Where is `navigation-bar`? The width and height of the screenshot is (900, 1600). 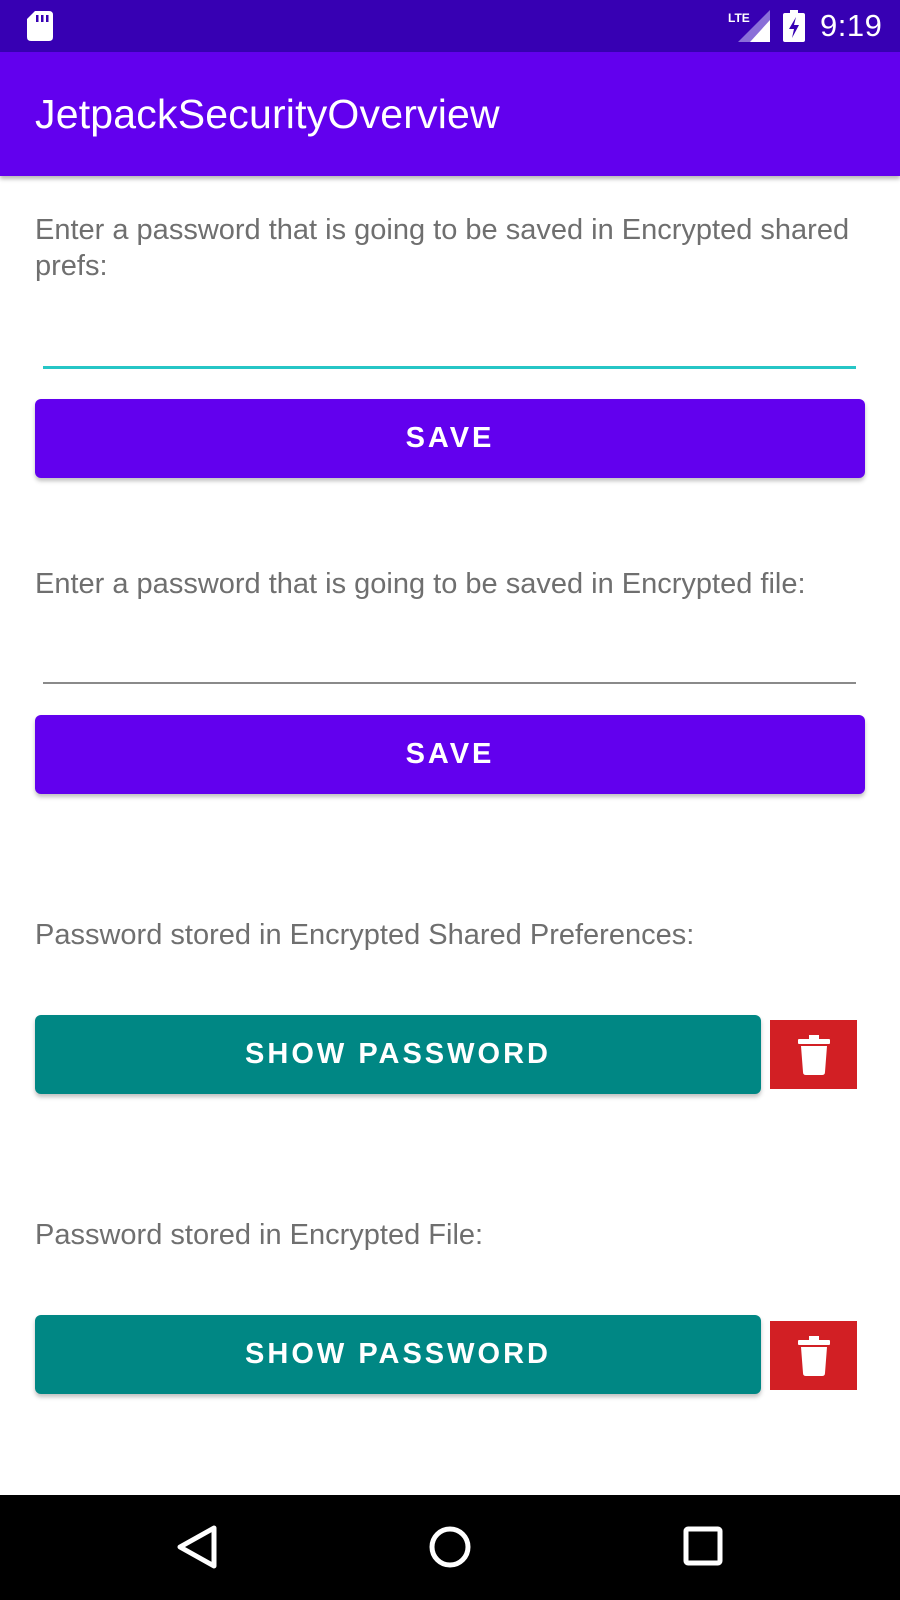
navigation-bar is located at coordinates (450, 1547).